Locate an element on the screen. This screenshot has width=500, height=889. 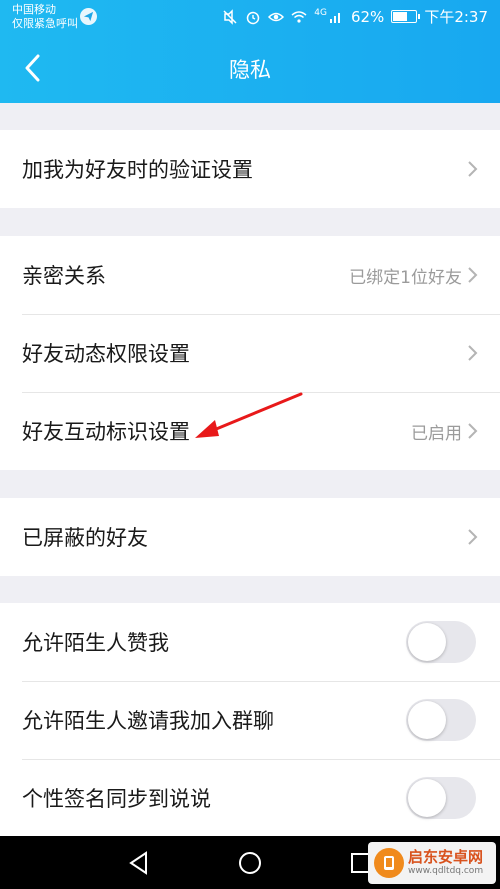
row-label: 好友互动标识设置 is located at coordinates (106, 432).